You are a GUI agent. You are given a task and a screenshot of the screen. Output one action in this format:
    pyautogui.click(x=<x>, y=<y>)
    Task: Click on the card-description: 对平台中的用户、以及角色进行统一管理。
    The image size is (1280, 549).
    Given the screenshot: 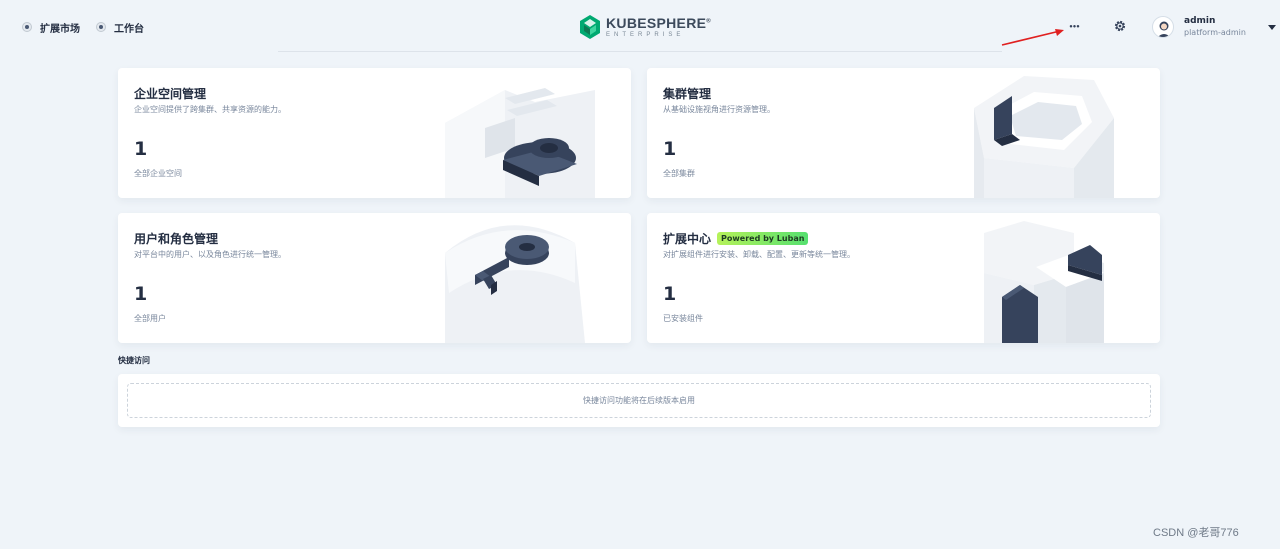 What is the action you would take?
    pyautogui.click(x=210, y=254)
    